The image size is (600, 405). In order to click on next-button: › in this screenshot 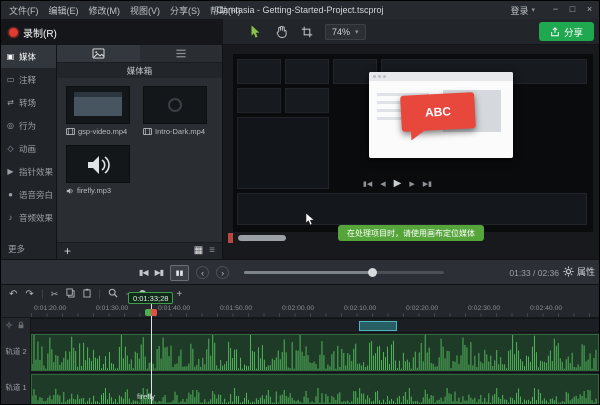, I will do `click(223, 272)`.